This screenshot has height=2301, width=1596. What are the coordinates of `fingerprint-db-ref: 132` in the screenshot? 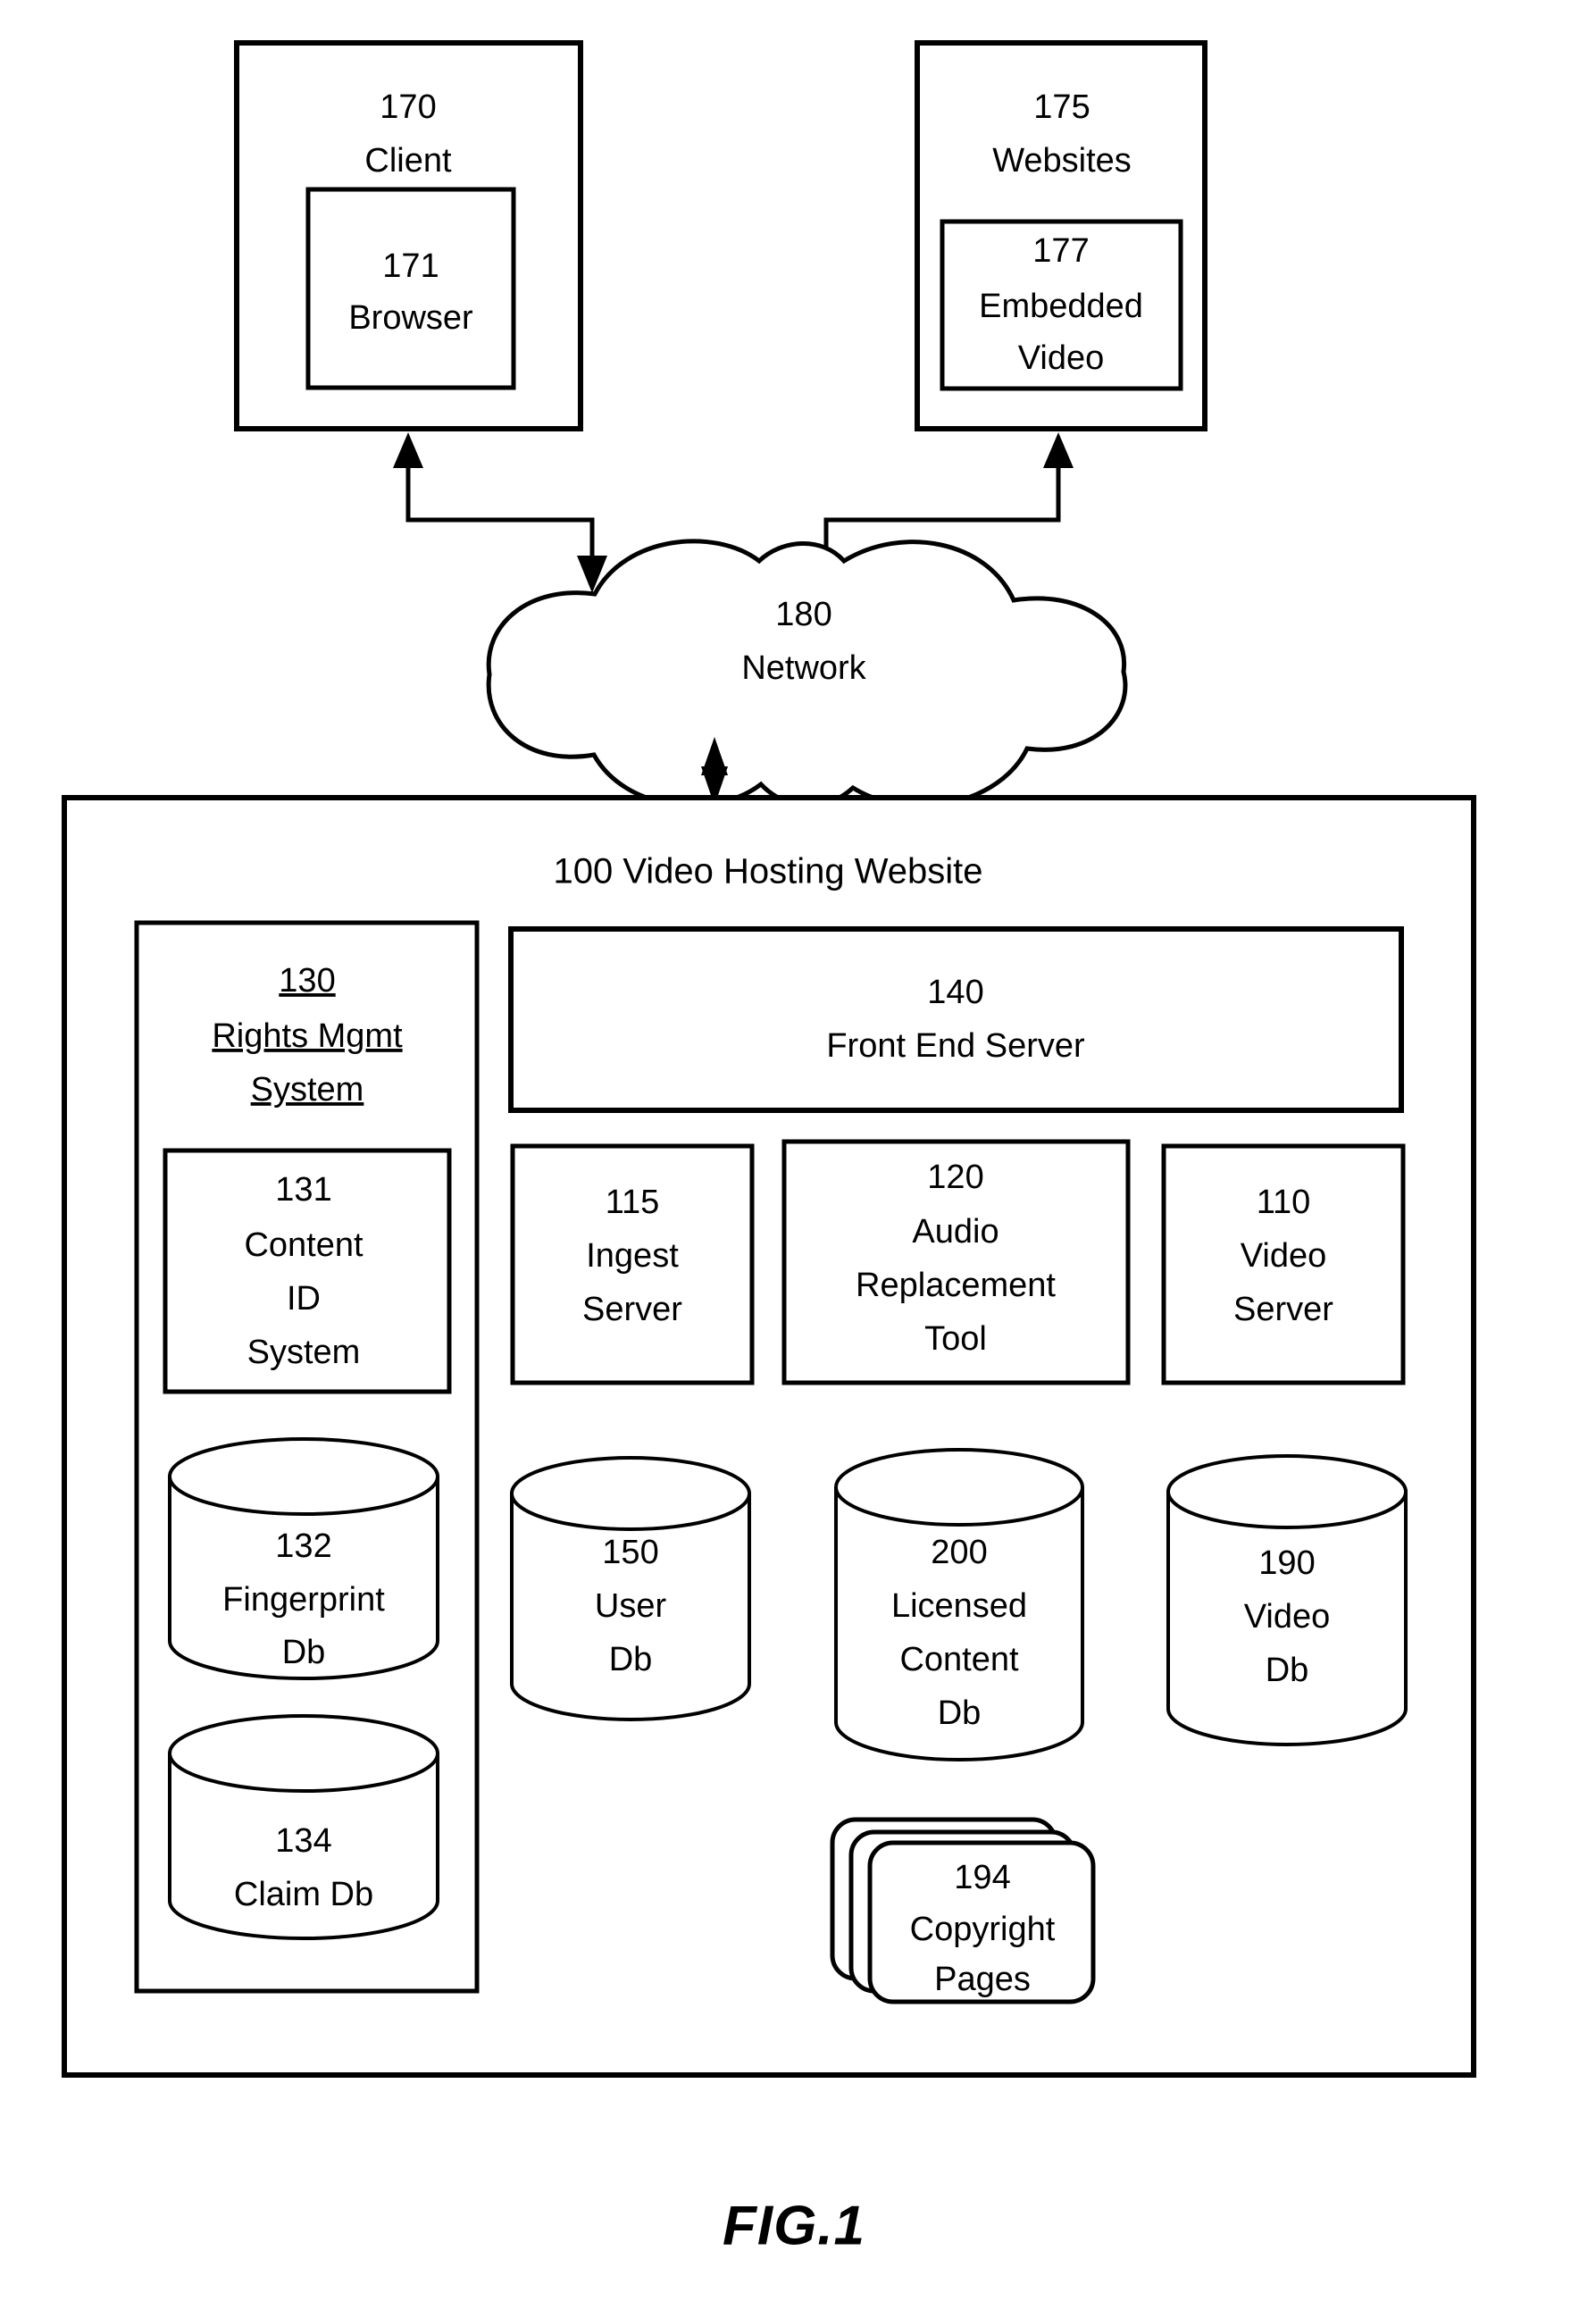 It's located at (303, 1546).